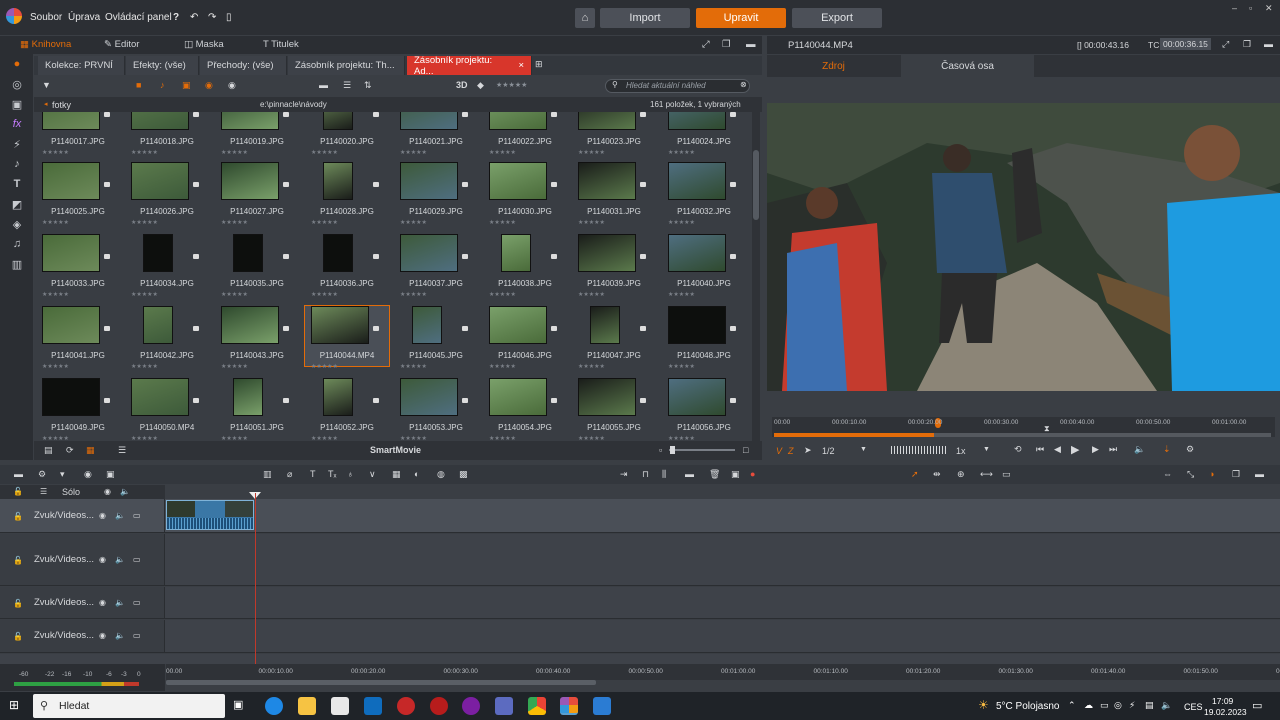  I want to click on media-item: P1140054.JPG ★★★★★, so click(525, 409).